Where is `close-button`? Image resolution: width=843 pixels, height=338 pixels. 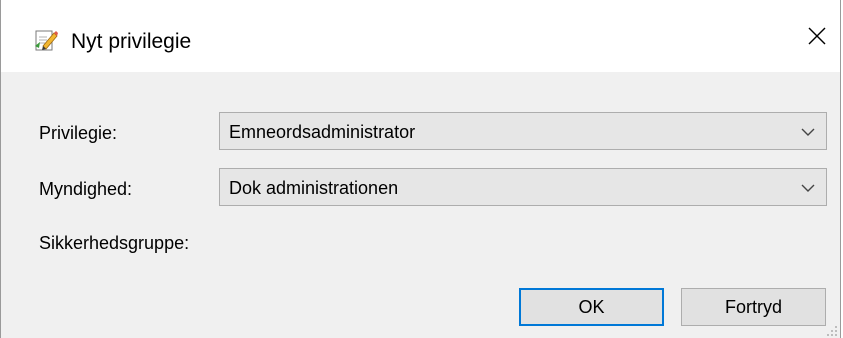
close-button is located at coordinates (817, 38).